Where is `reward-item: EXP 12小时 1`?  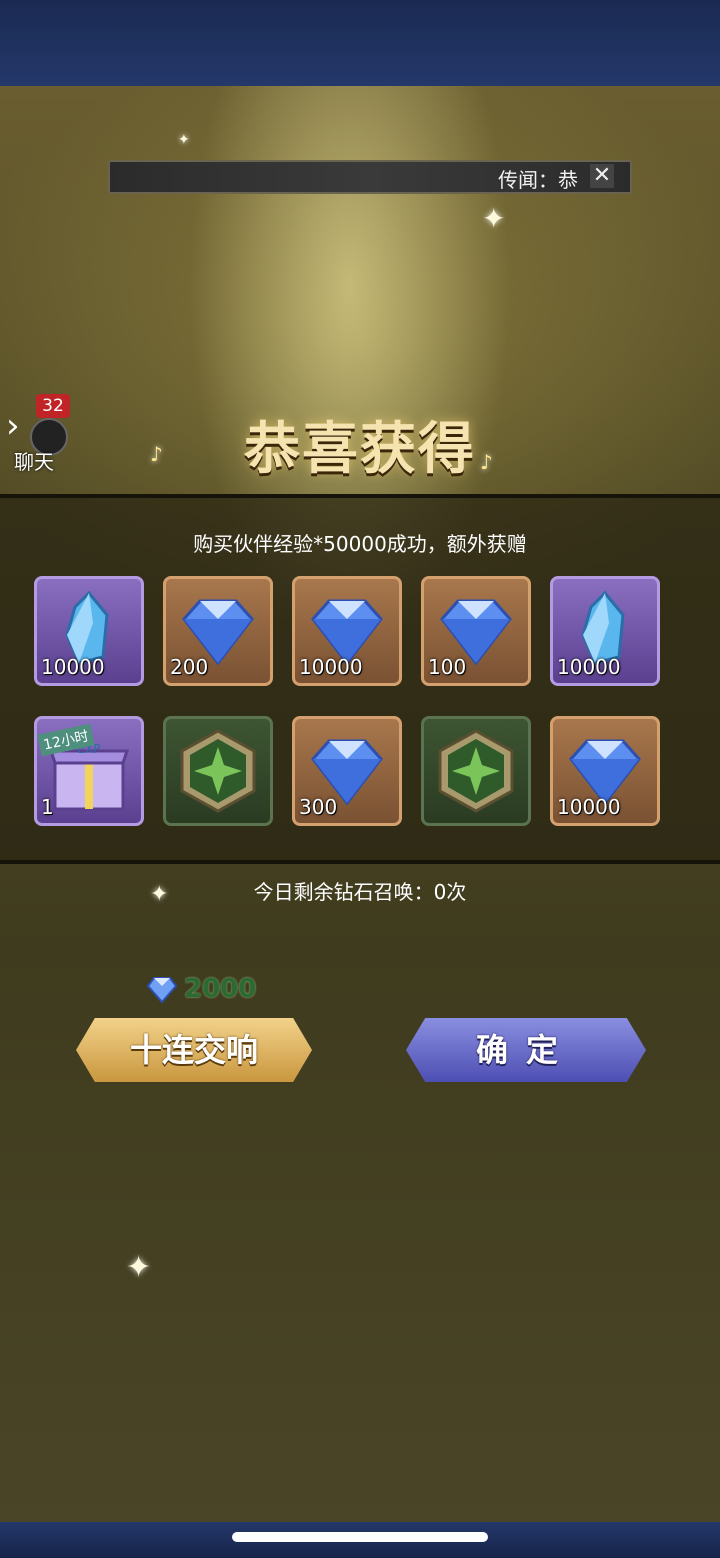 reward-item: EXP 12小时 1 is located at coordinates (89, 771).